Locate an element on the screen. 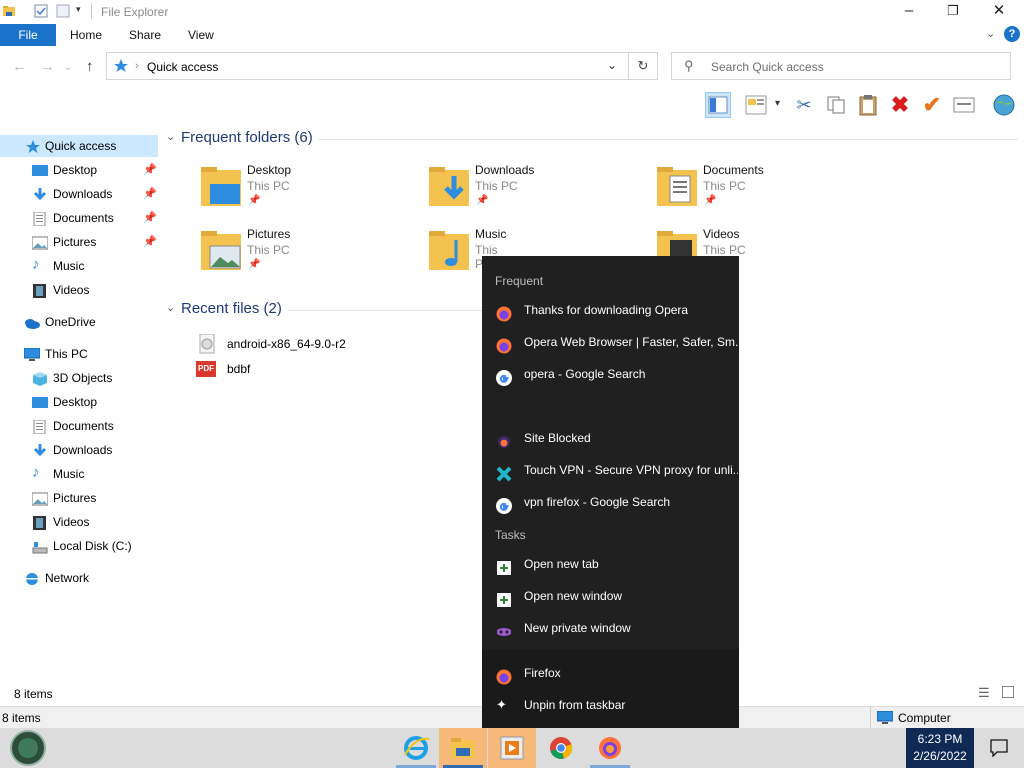  delete-icon: ✖ is located at coordinates (900, 105).